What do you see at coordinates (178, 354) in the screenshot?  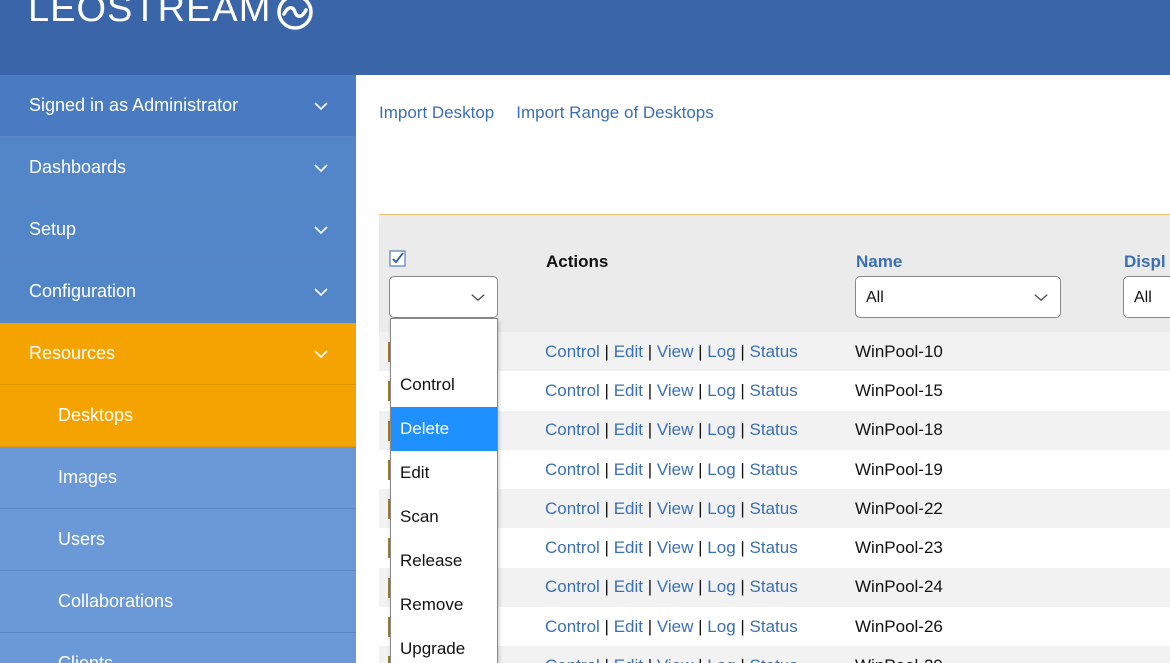 I see `sidebar-item-resources: Resources` at bounding box center [178, 354].